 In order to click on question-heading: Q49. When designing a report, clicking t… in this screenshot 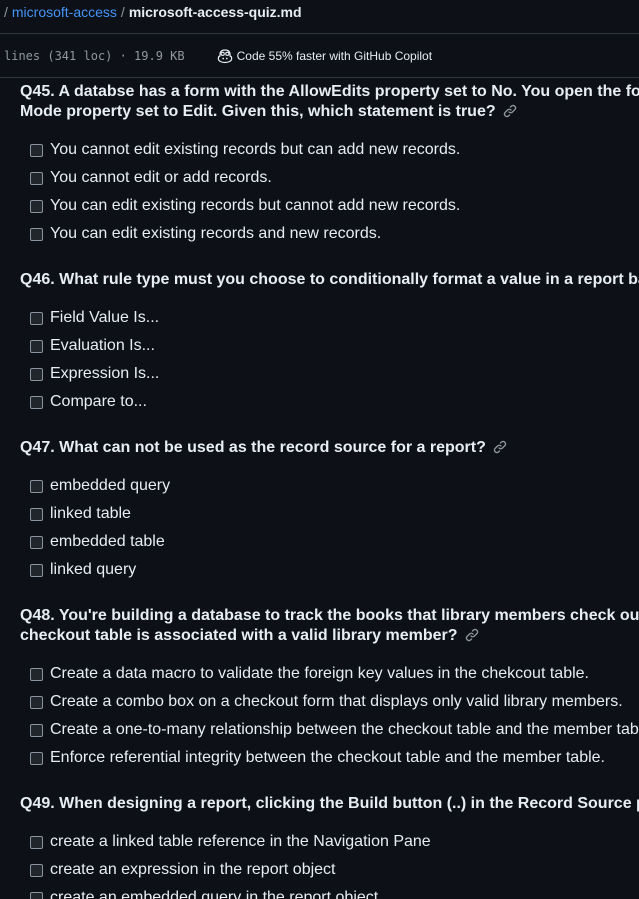, I will do `click(329, 804)`.